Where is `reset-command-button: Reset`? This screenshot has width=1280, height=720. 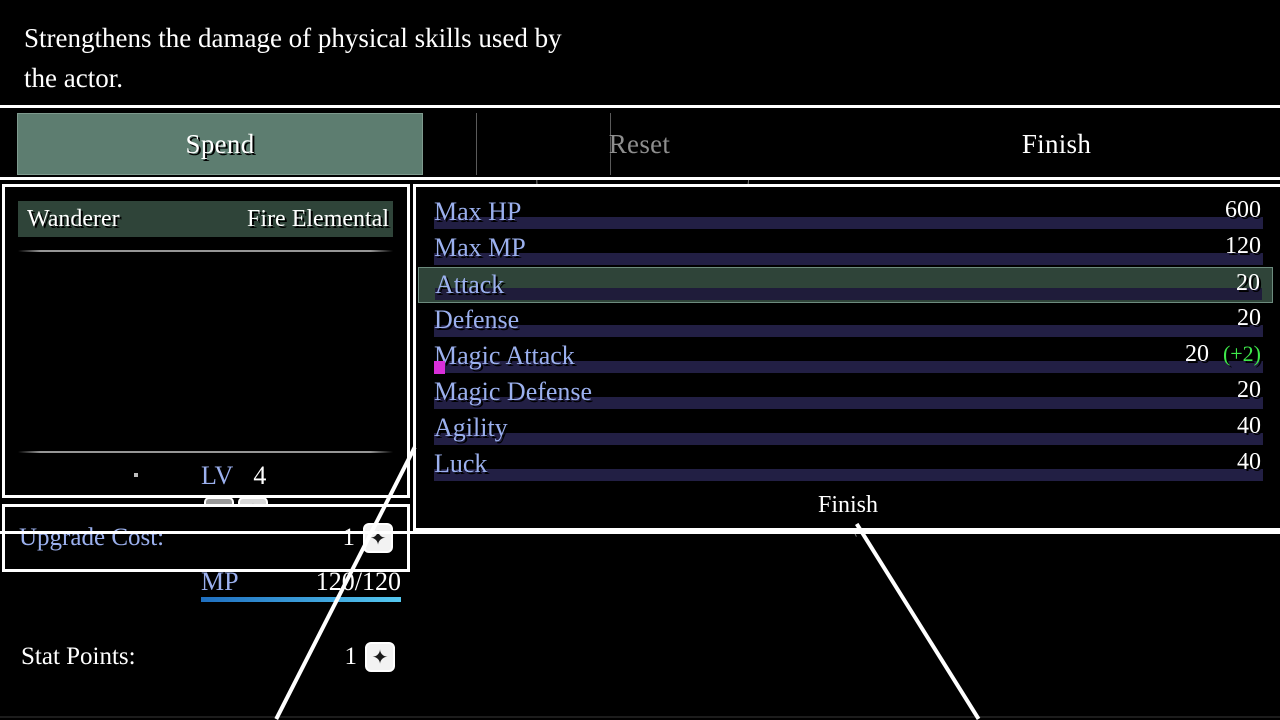
reset-command-button: Reset is located at coordinates (639, 144).